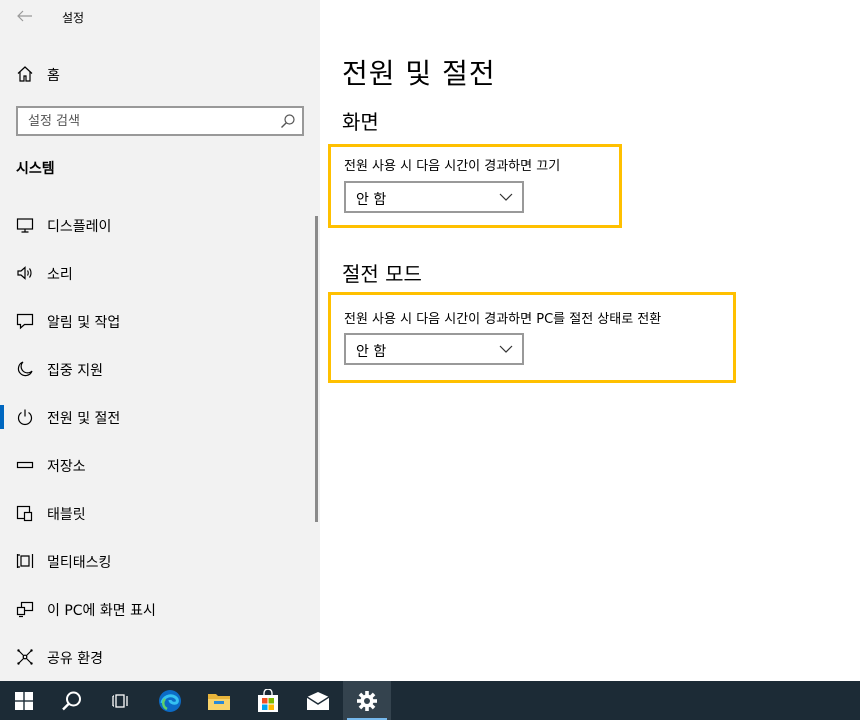 The image size is (860, 720). I want to click on settings-search-box, so click(160, 121).